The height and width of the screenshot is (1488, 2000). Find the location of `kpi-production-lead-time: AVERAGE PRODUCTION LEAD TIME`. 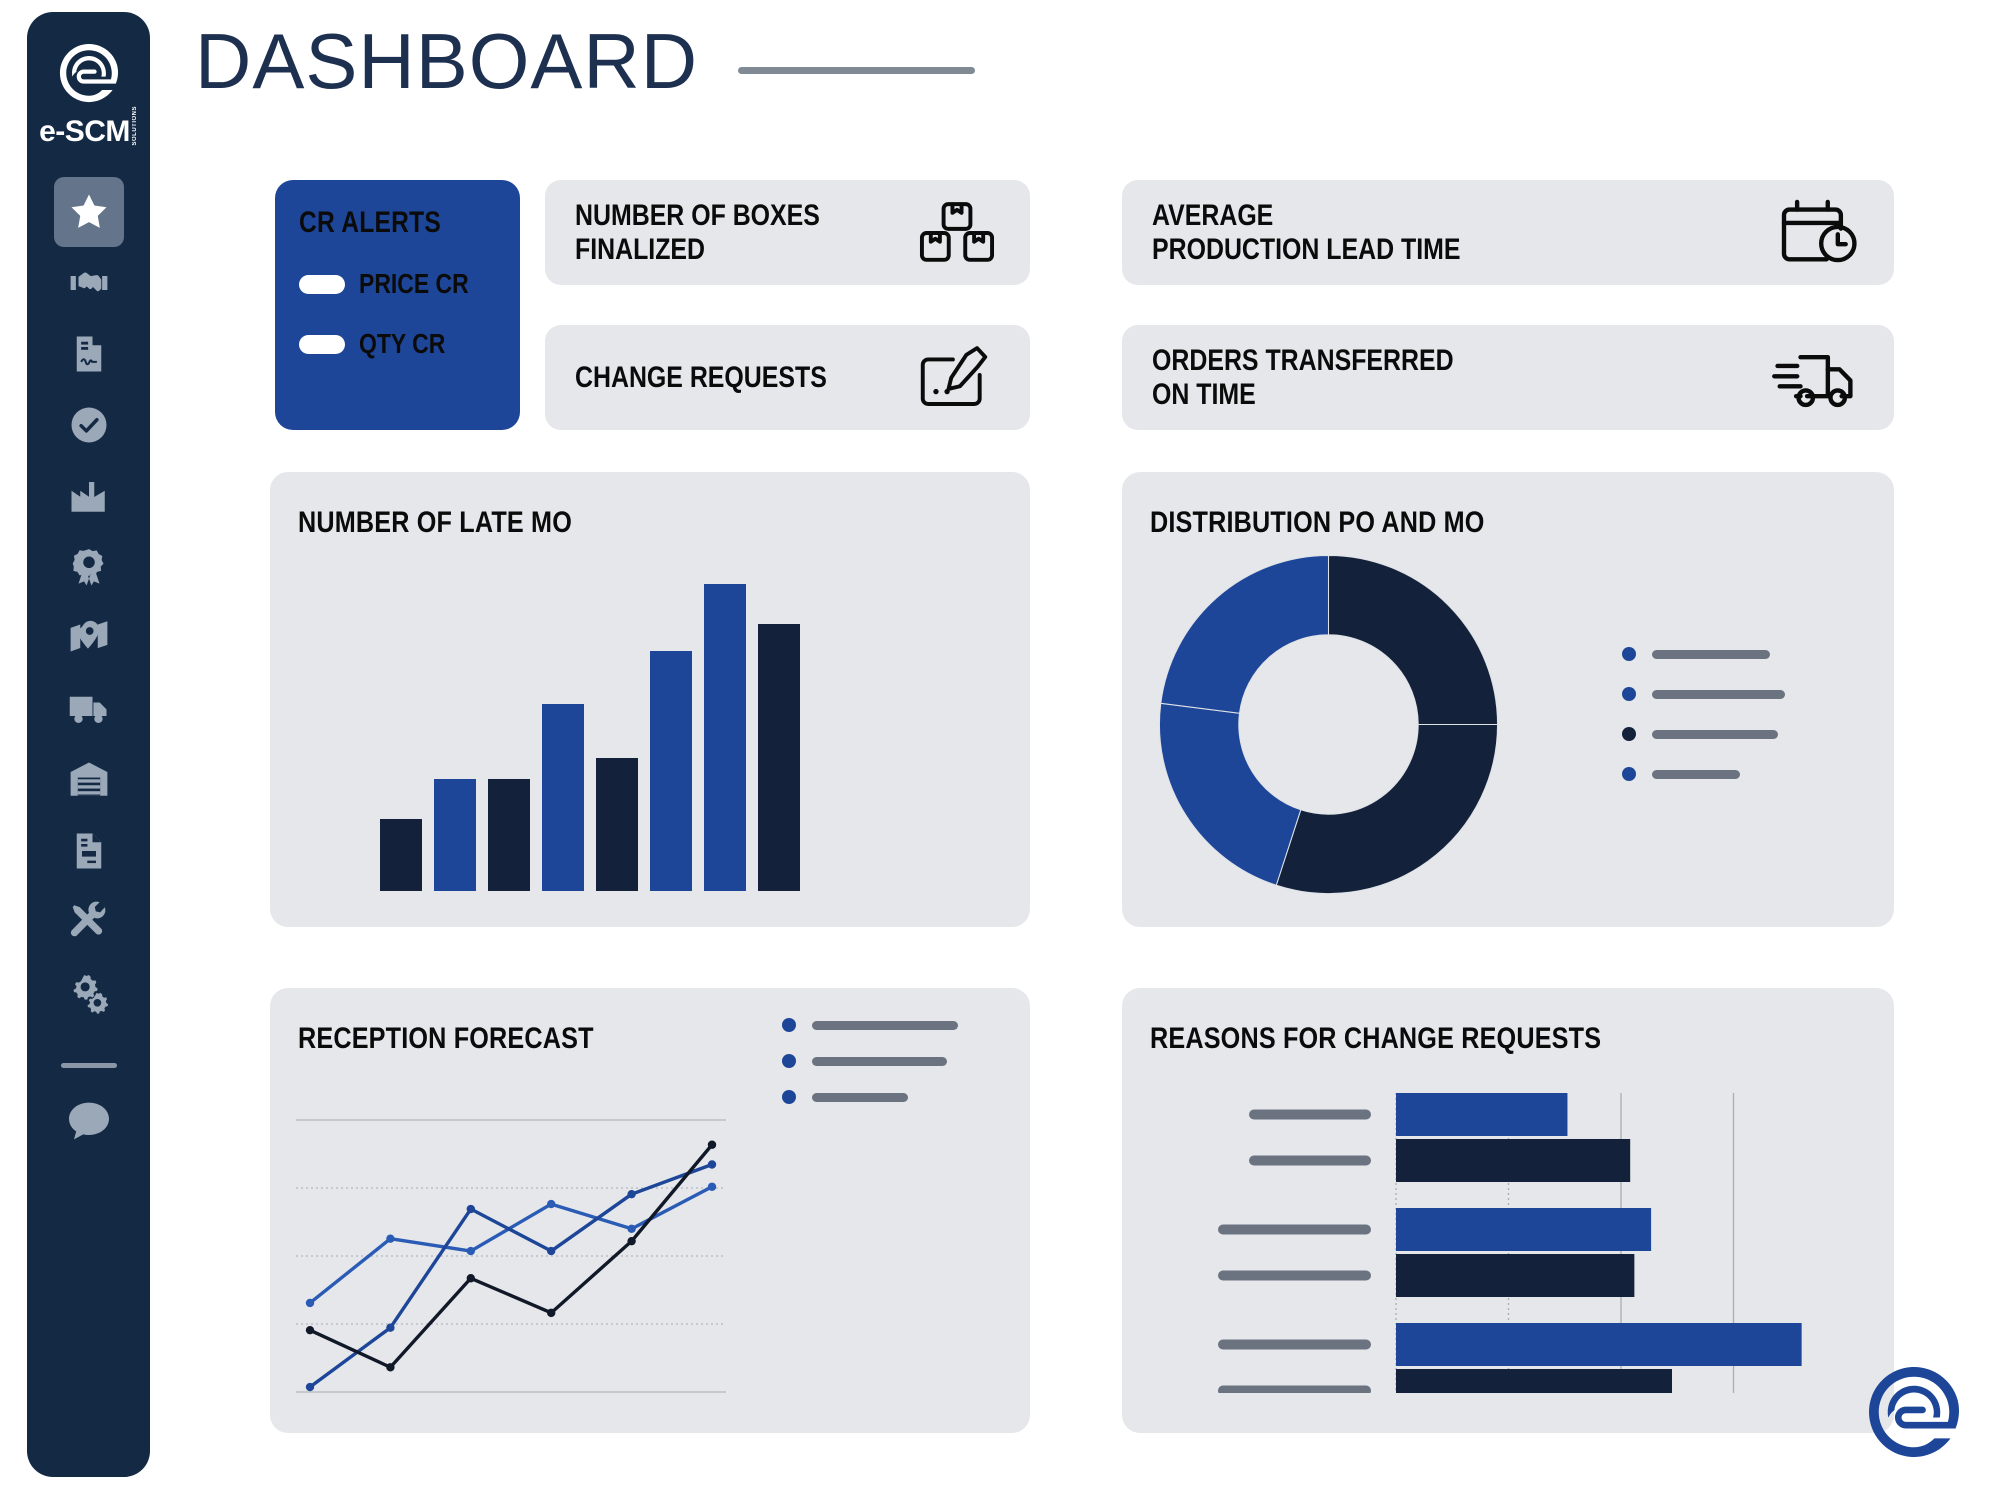

kpi-production-lead-time: AVERAGE PRODUCTION LEAD TIME is located at coordinates (1508, 232).